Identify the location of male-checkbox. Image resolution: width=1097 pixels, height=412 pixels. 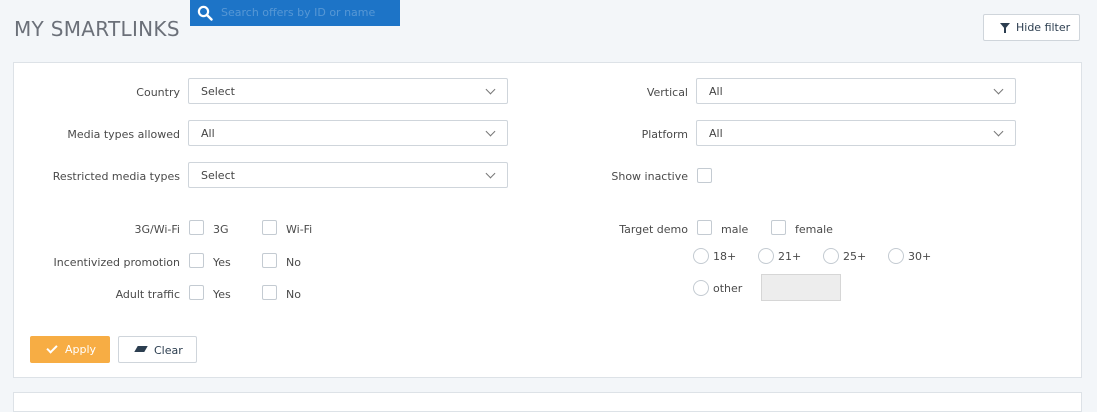
(704, 227).